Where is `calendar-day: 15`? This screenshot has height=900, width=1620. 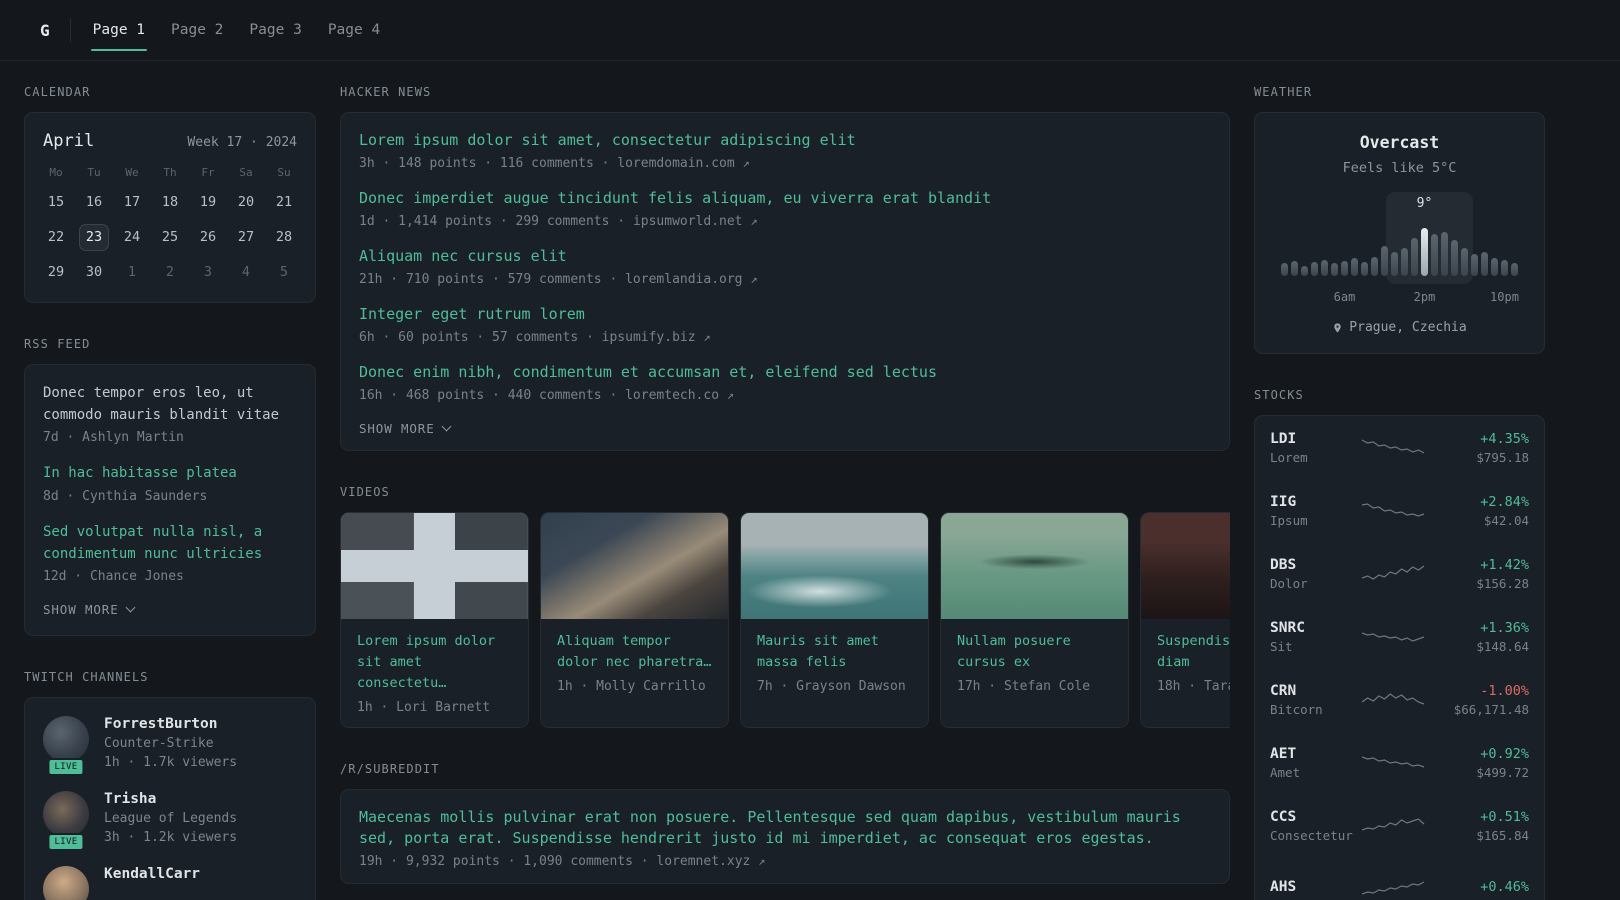
calendar-day: 15 is located at coordinates (56, 202).